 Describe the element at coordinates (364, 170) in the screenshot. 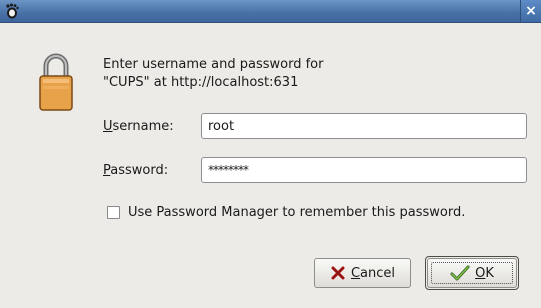

I see `password-field: ********` at that location.